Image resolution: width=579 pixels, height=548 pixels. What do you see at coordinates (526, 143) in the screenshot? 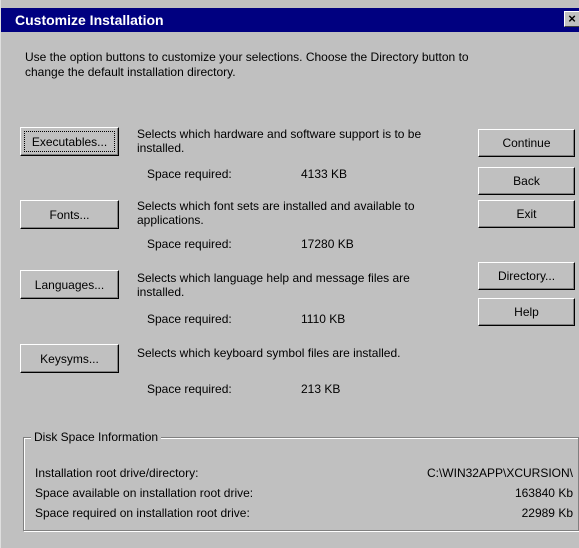
I see `continue-button: Continue` at bounding box center [526, 143].